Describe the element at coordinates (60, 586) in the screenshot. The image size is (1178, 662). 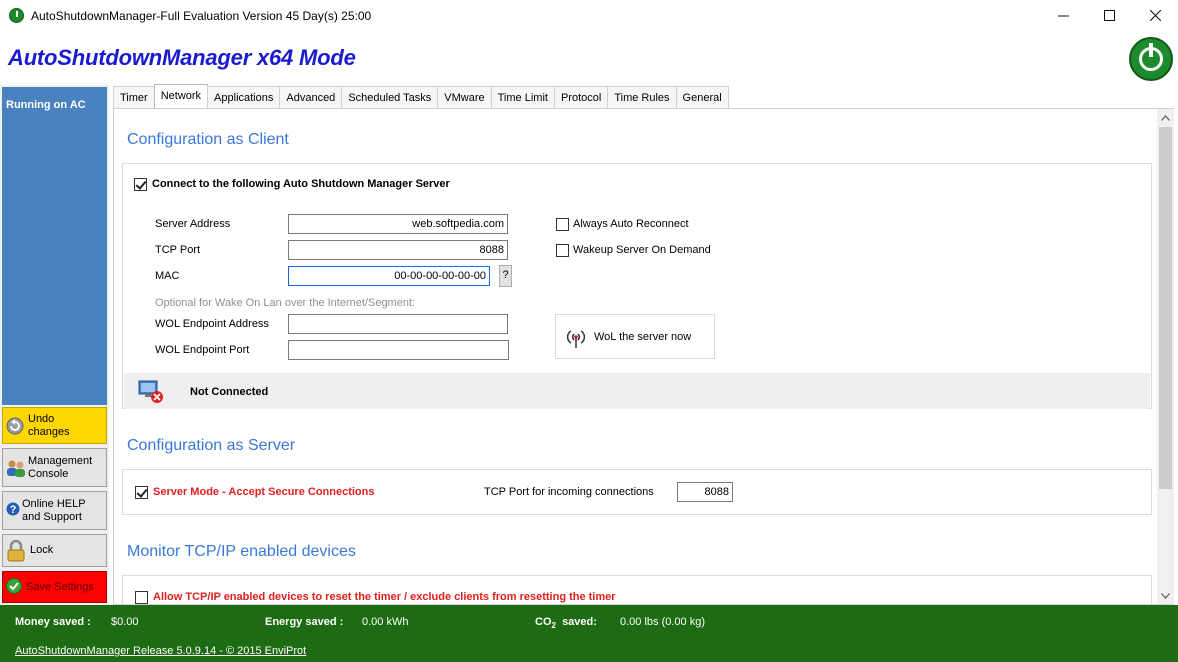
I see `save-settings-label: Save Settings` at that location.